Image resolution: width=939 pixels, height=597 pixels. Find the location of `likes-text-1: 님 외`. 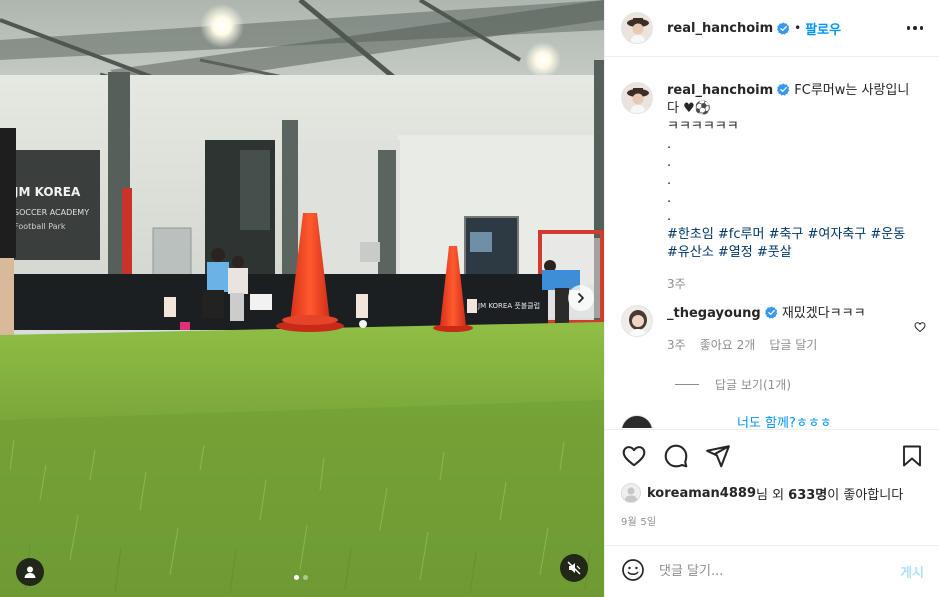

likes-text-1: 님 외 is located at coordinates (772, 495).